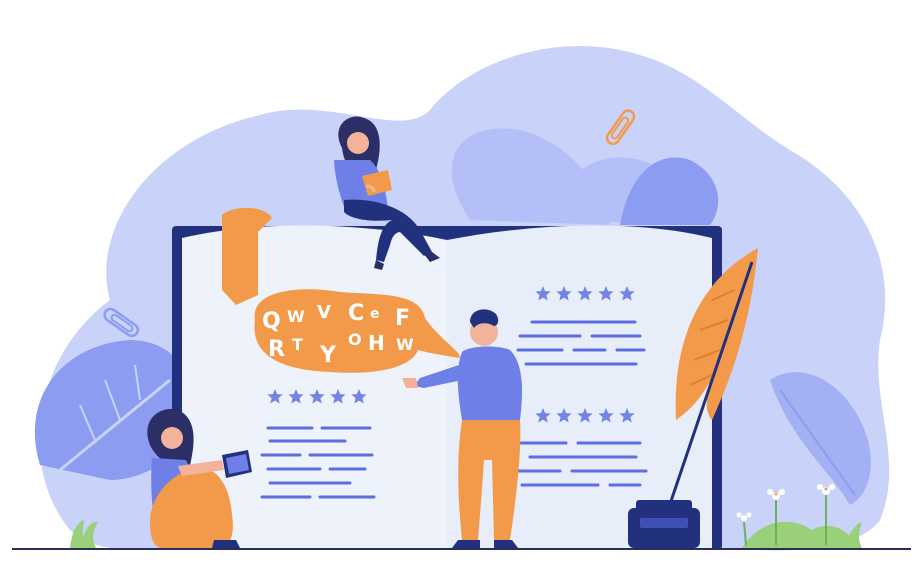 The width and height of the screenshot is (923, 585). I want to click on bubble-letter: Q, so click(271, 321).